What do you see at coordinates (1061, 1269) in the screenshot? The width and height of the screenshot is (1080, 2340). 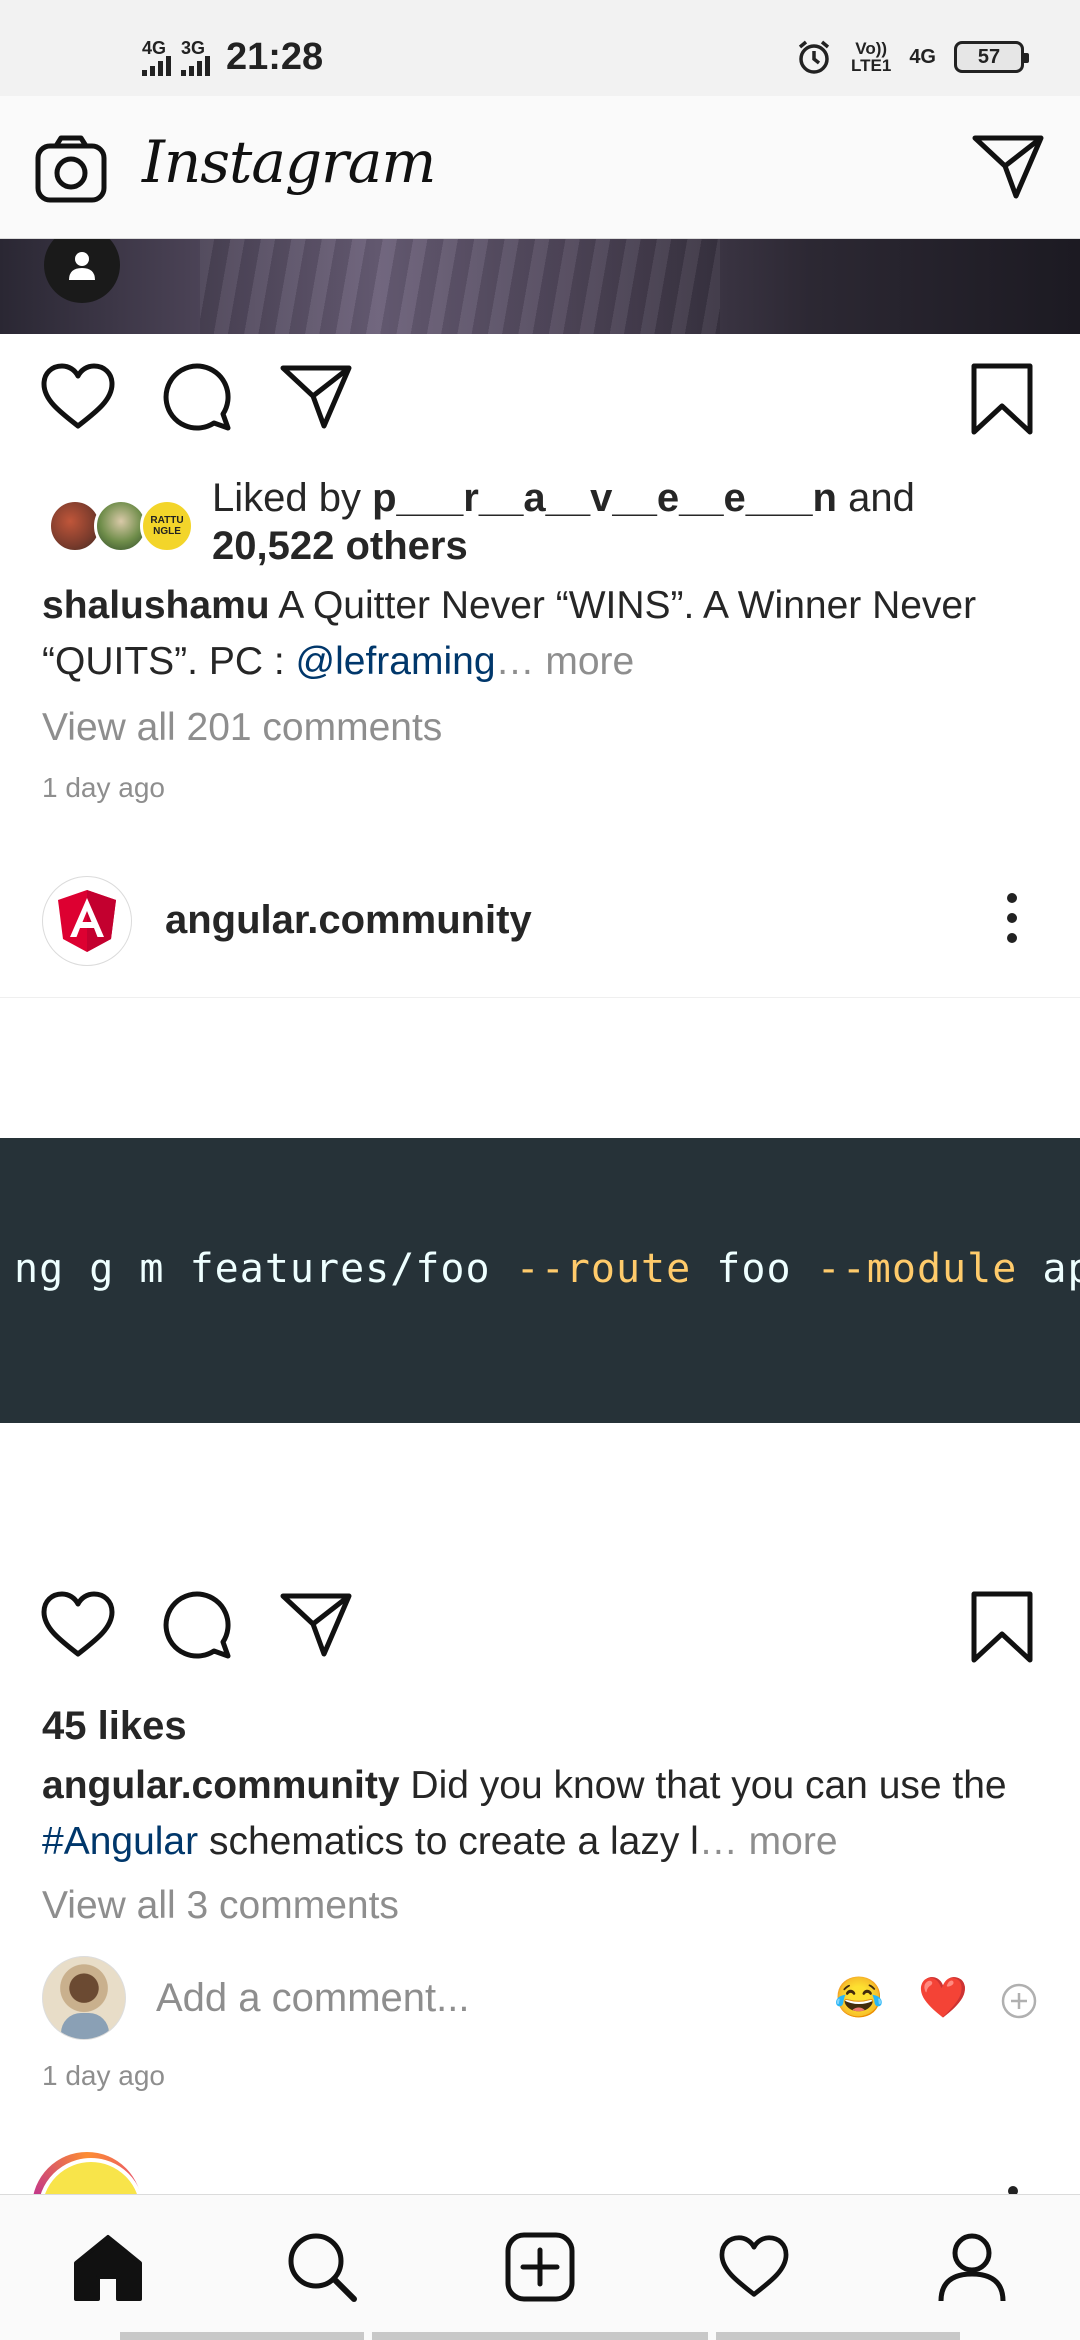 I see `code-segment: app` at bounding box center [1061, 1269].